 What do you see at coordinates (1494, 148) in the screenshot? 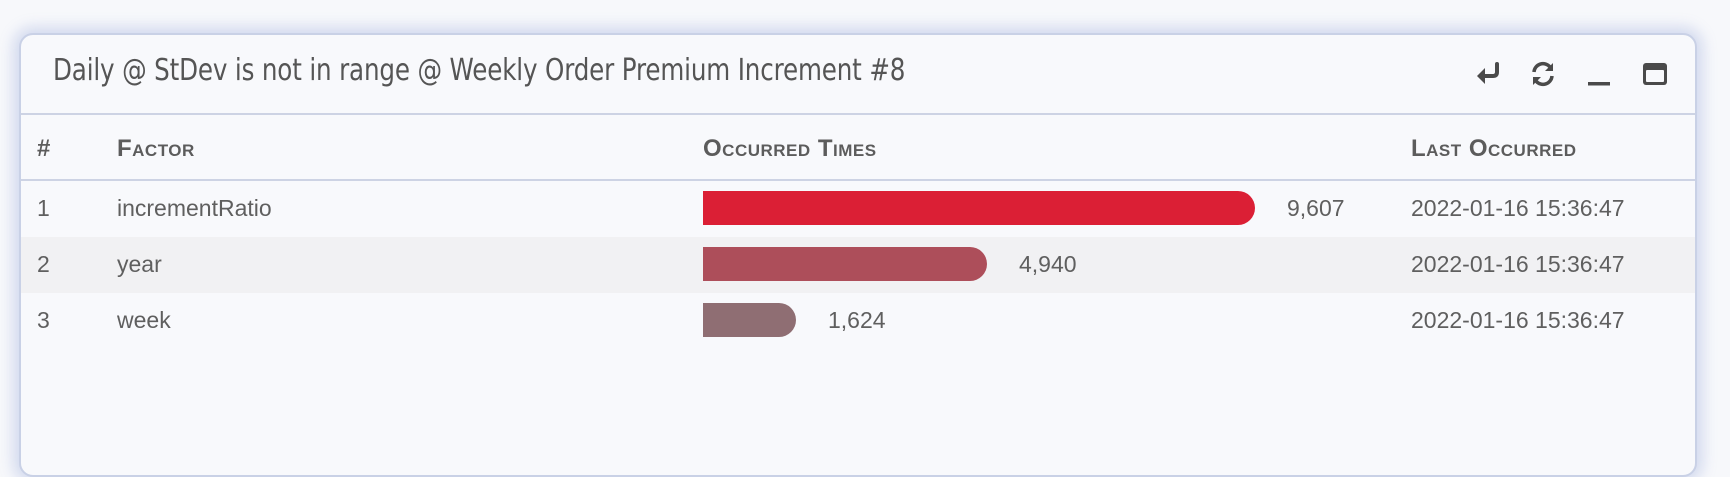
I see `header-last-occurred: Last Occurred` at bounding box center [1494, 148].